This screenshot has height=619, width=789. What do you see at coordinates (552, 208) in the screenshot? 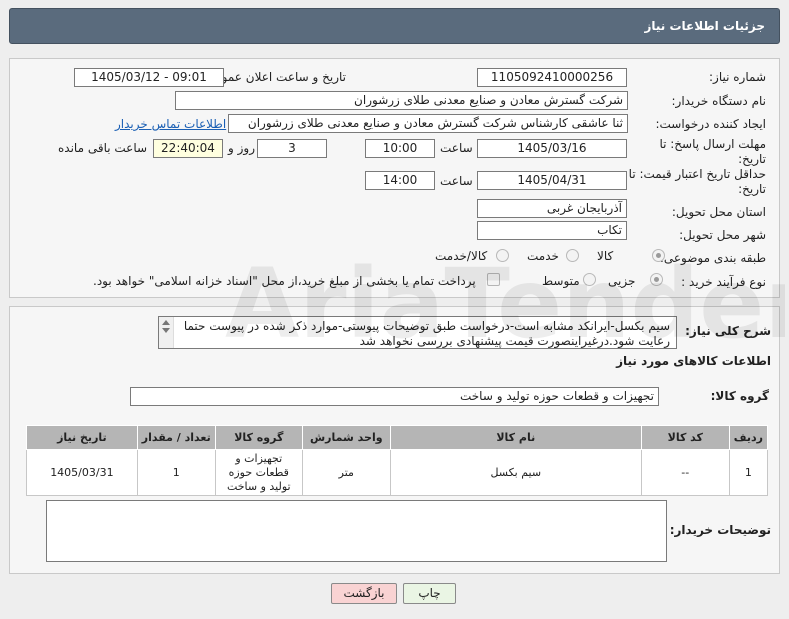
I see `province-field: آذربایجان غربی` at bounding box center [552, 208].